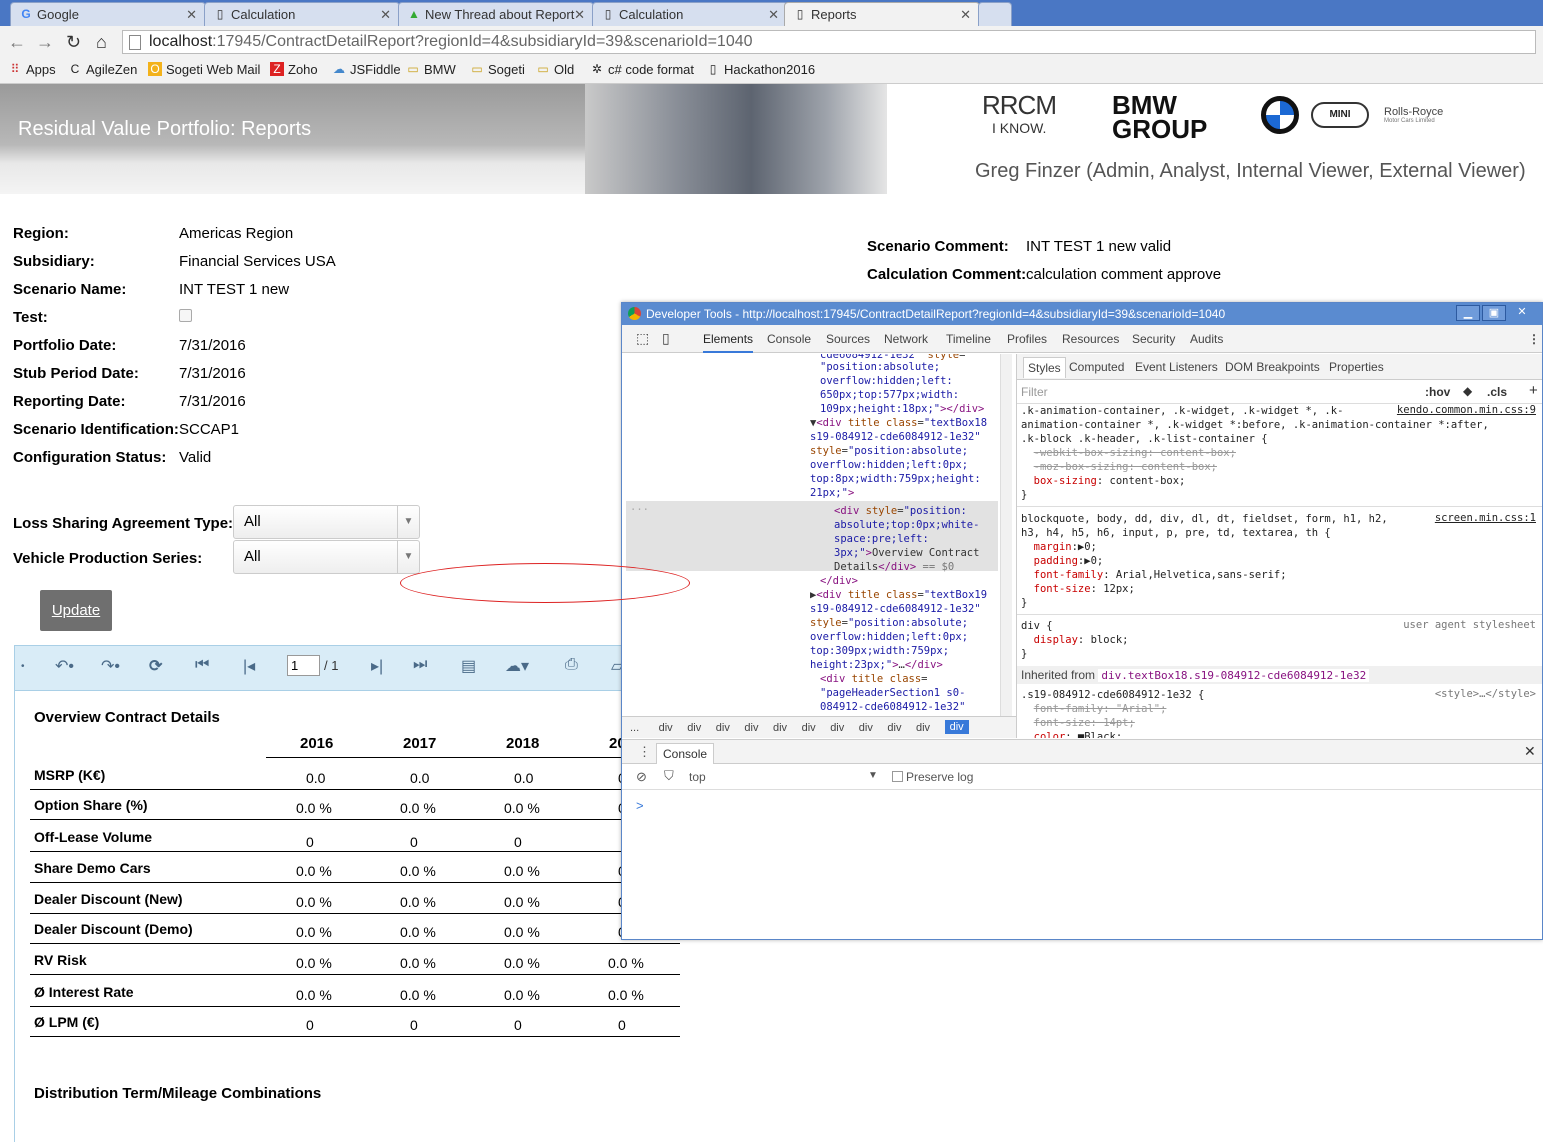 This screenshot has height=1142, width=1543. I want to click on tab-new-thread: ▲ New Thread about Report ✕, so click(496, 14).